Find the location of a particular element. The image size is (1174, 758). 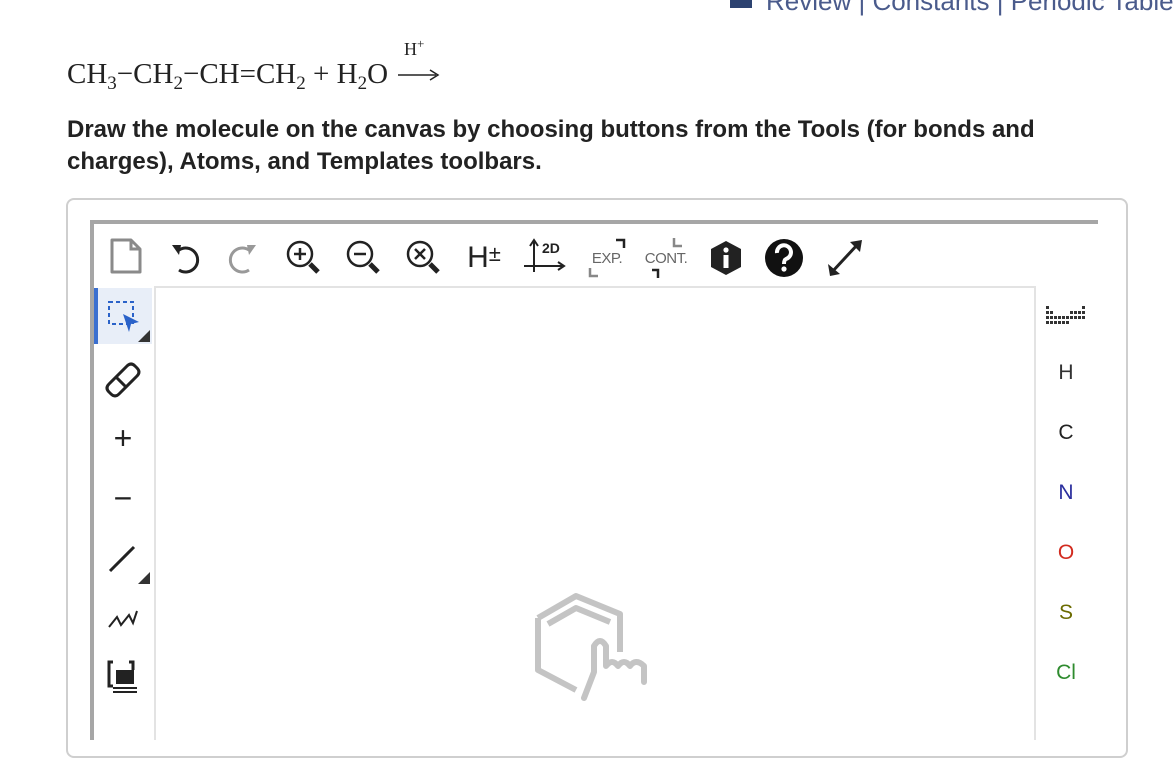

reaction-equation: CH3−CH2−CH=CH2 + H2O H+ is located at coordinates (254, 65).